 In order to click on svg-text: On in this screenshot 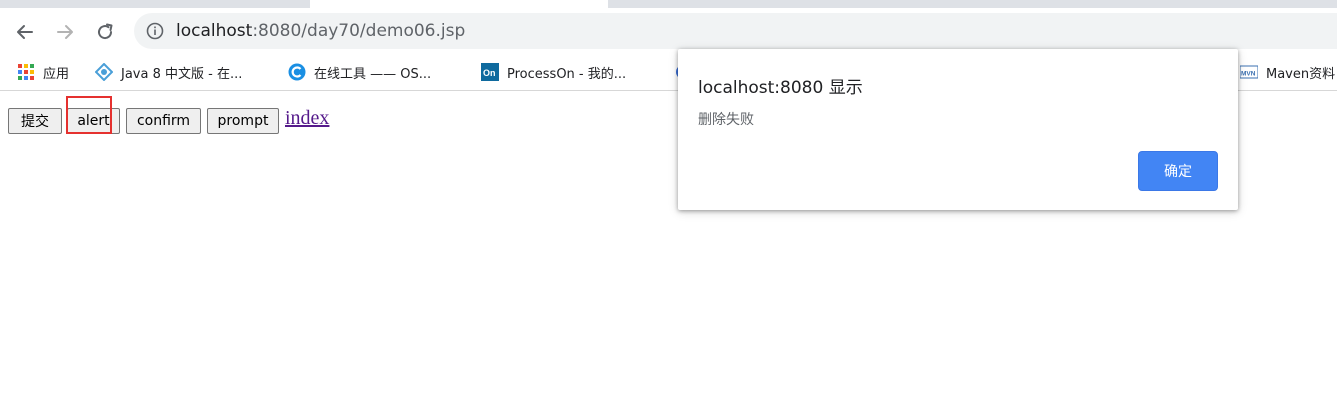, I will do `click(489, 73)`.